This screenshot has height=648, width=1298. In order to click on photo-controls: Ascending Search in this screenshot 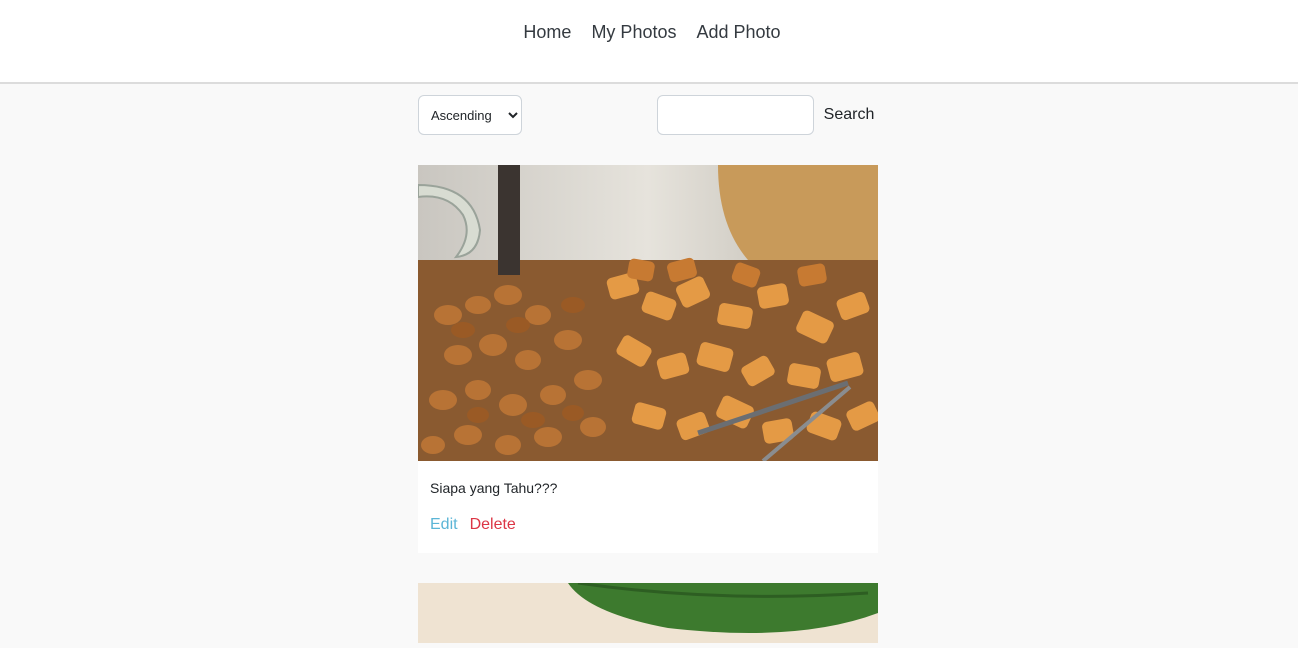, I will do `click(648, 115)`.